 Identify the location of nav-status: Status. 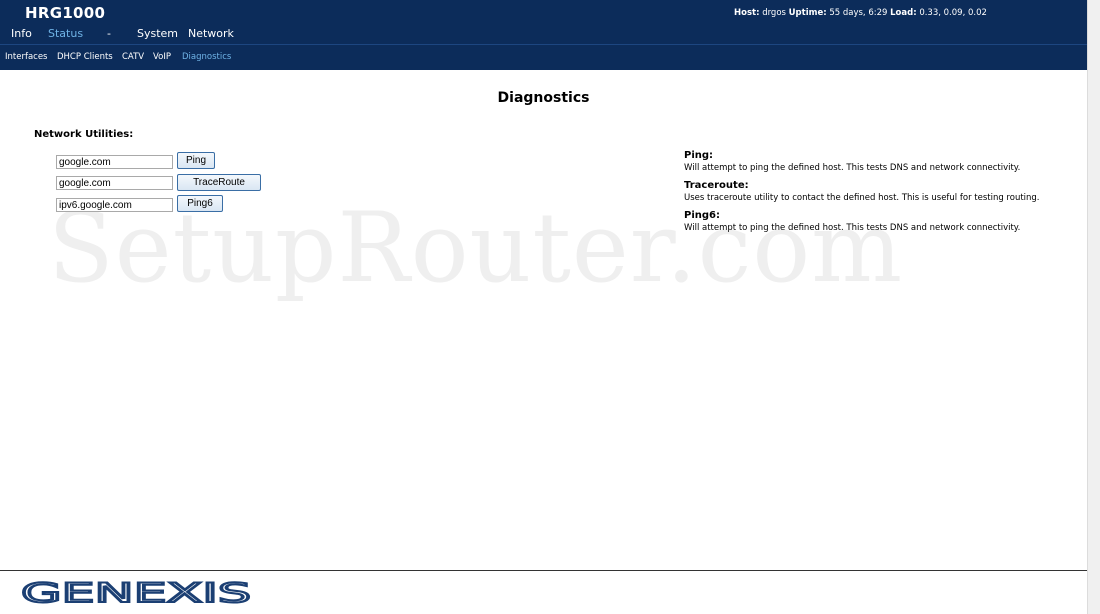
(65, 33).